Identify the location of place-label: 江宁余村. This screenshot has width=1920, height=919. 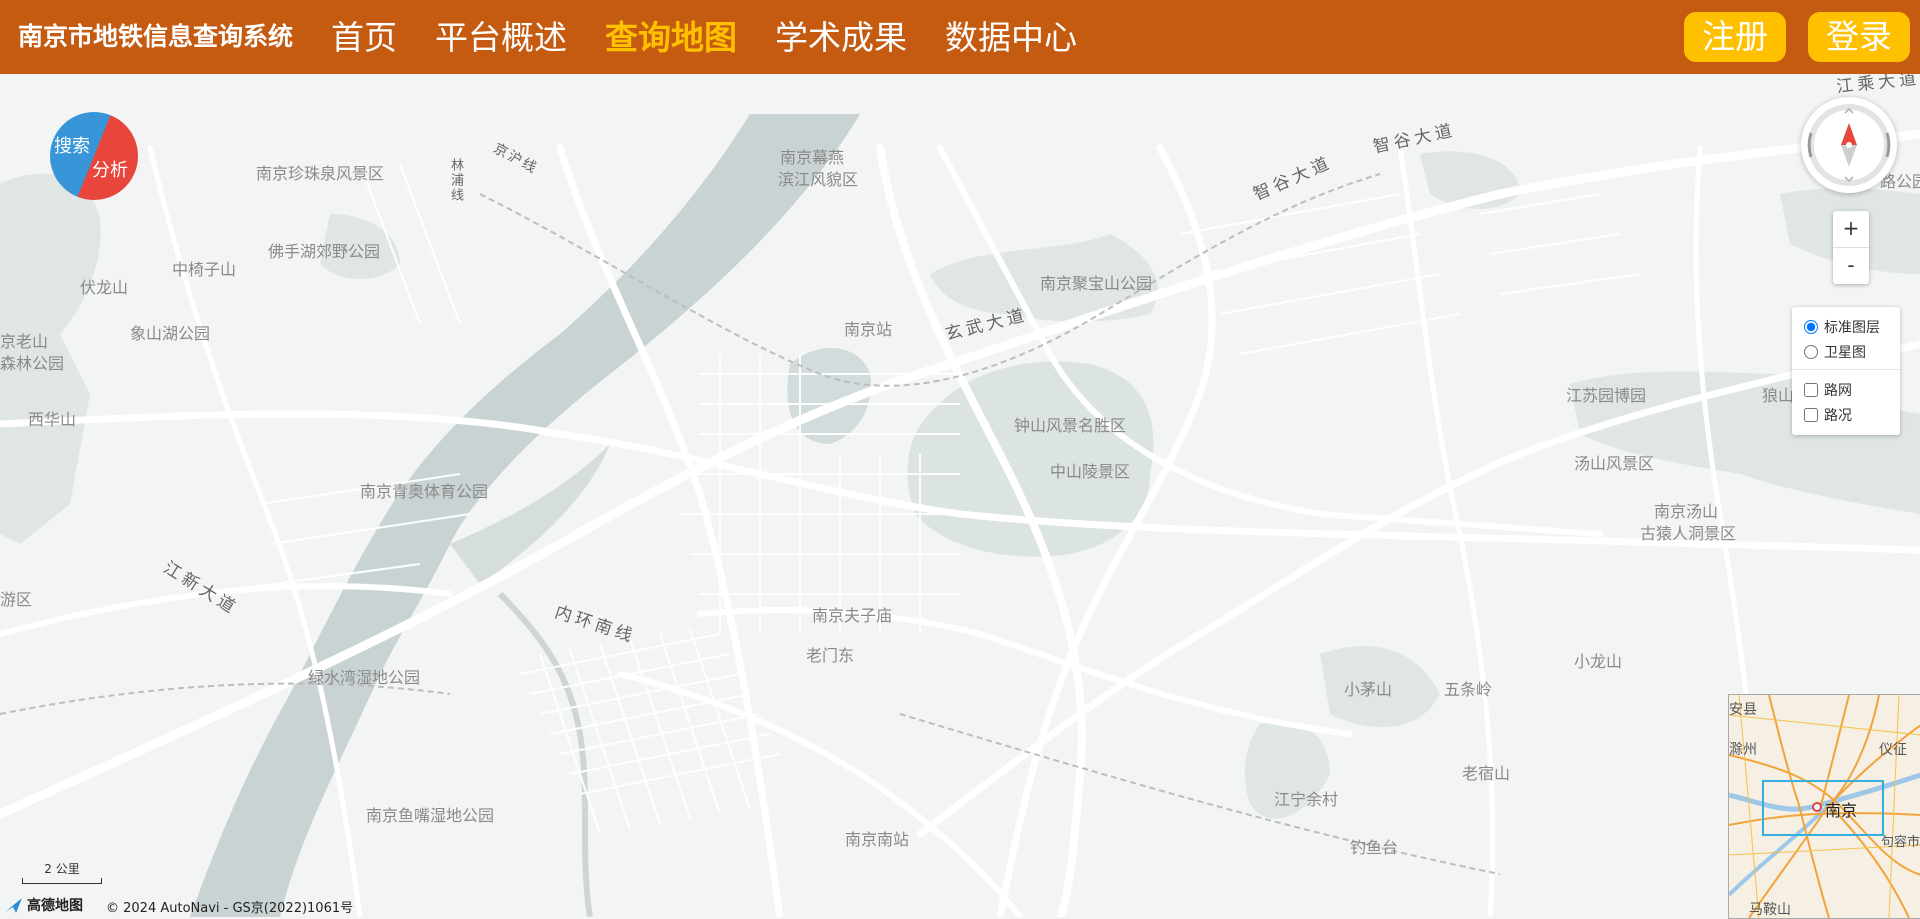
(1306, 799).